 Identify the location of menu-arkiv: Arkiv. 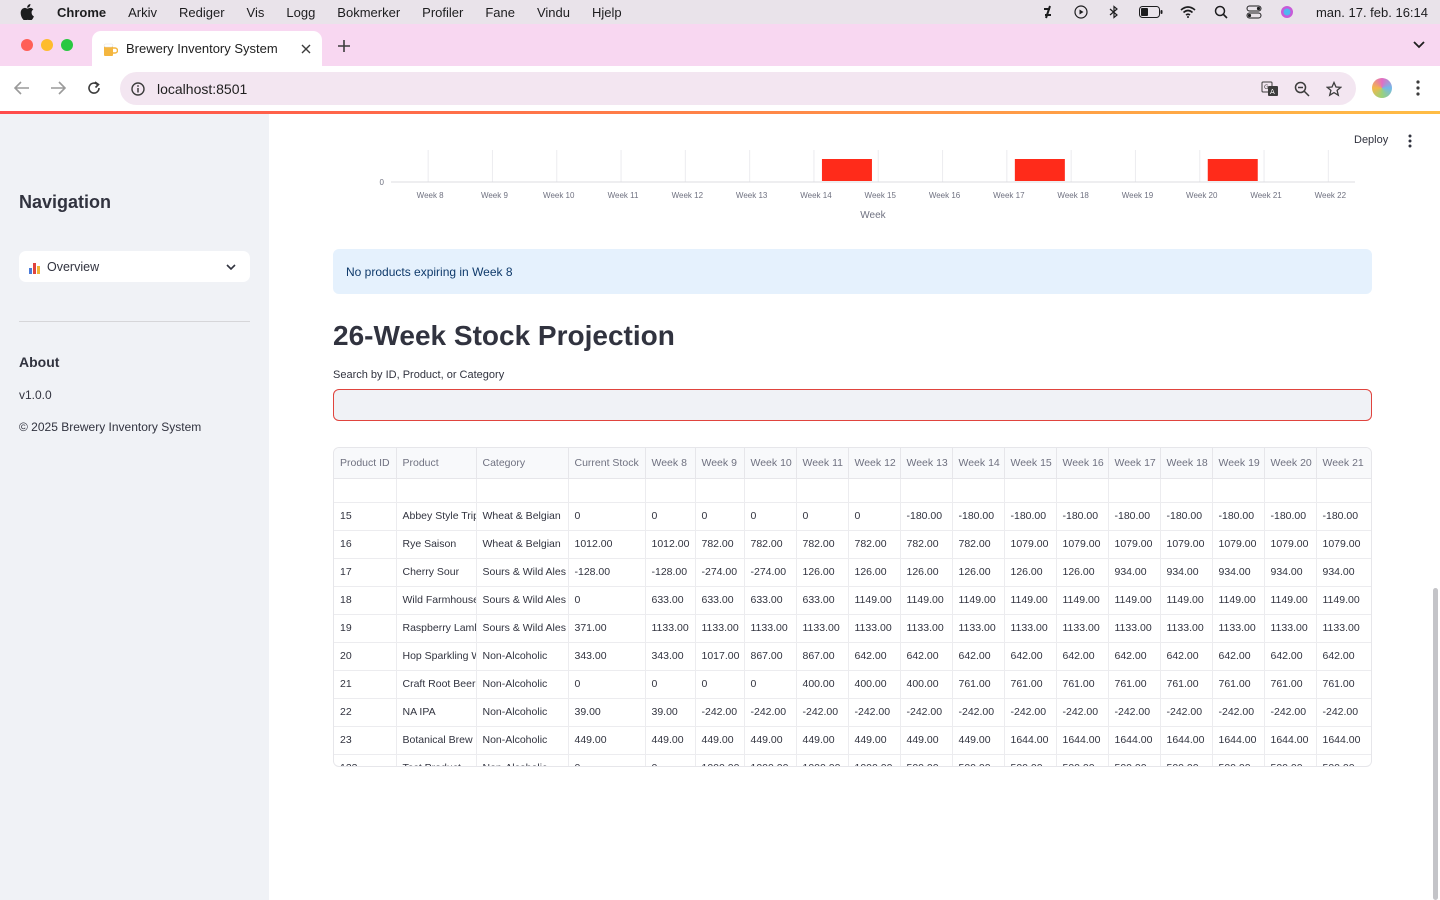
(142, 12).